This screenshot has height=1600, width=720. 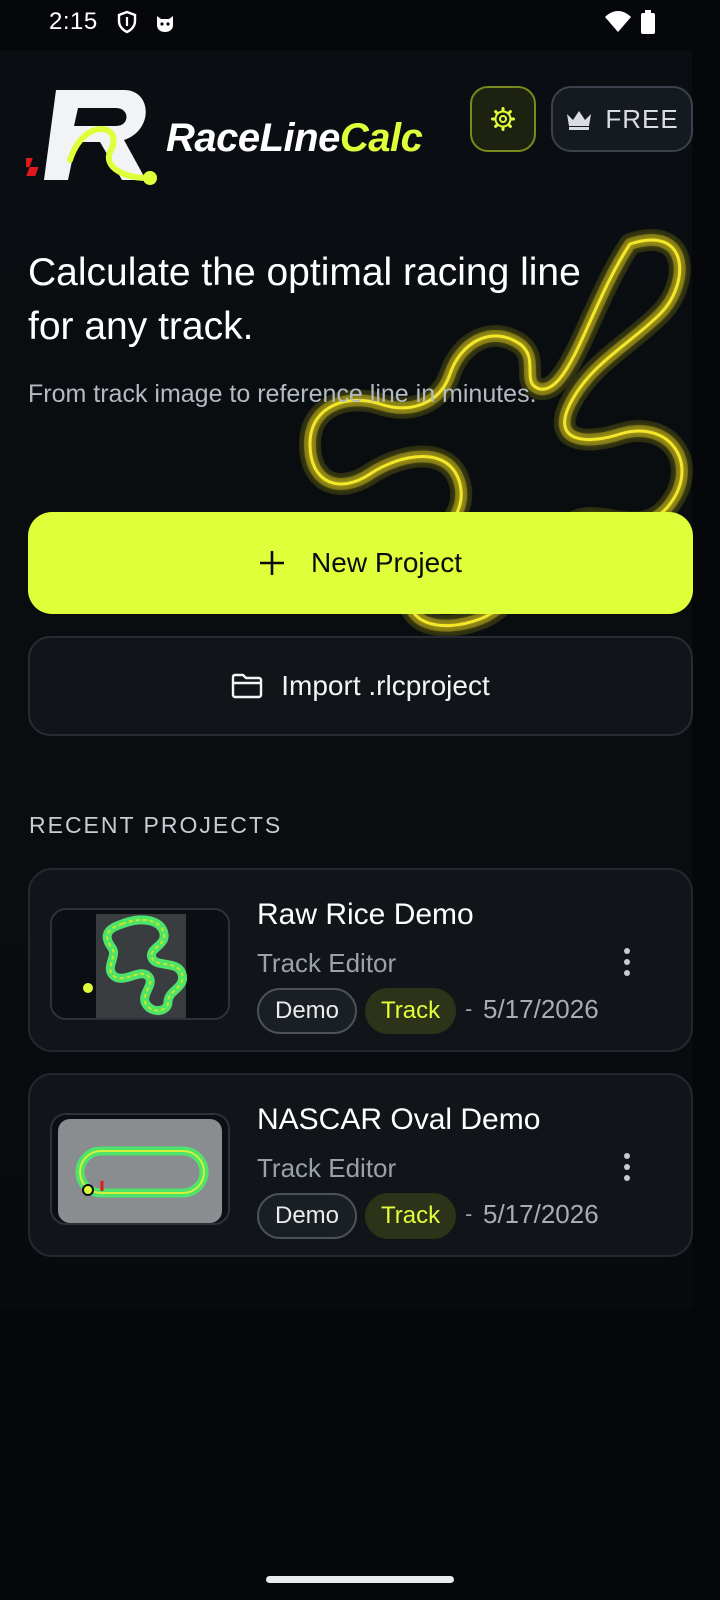 I want to click on project-title: NASCAR Oval Demo, so click(x=399, y=1119).